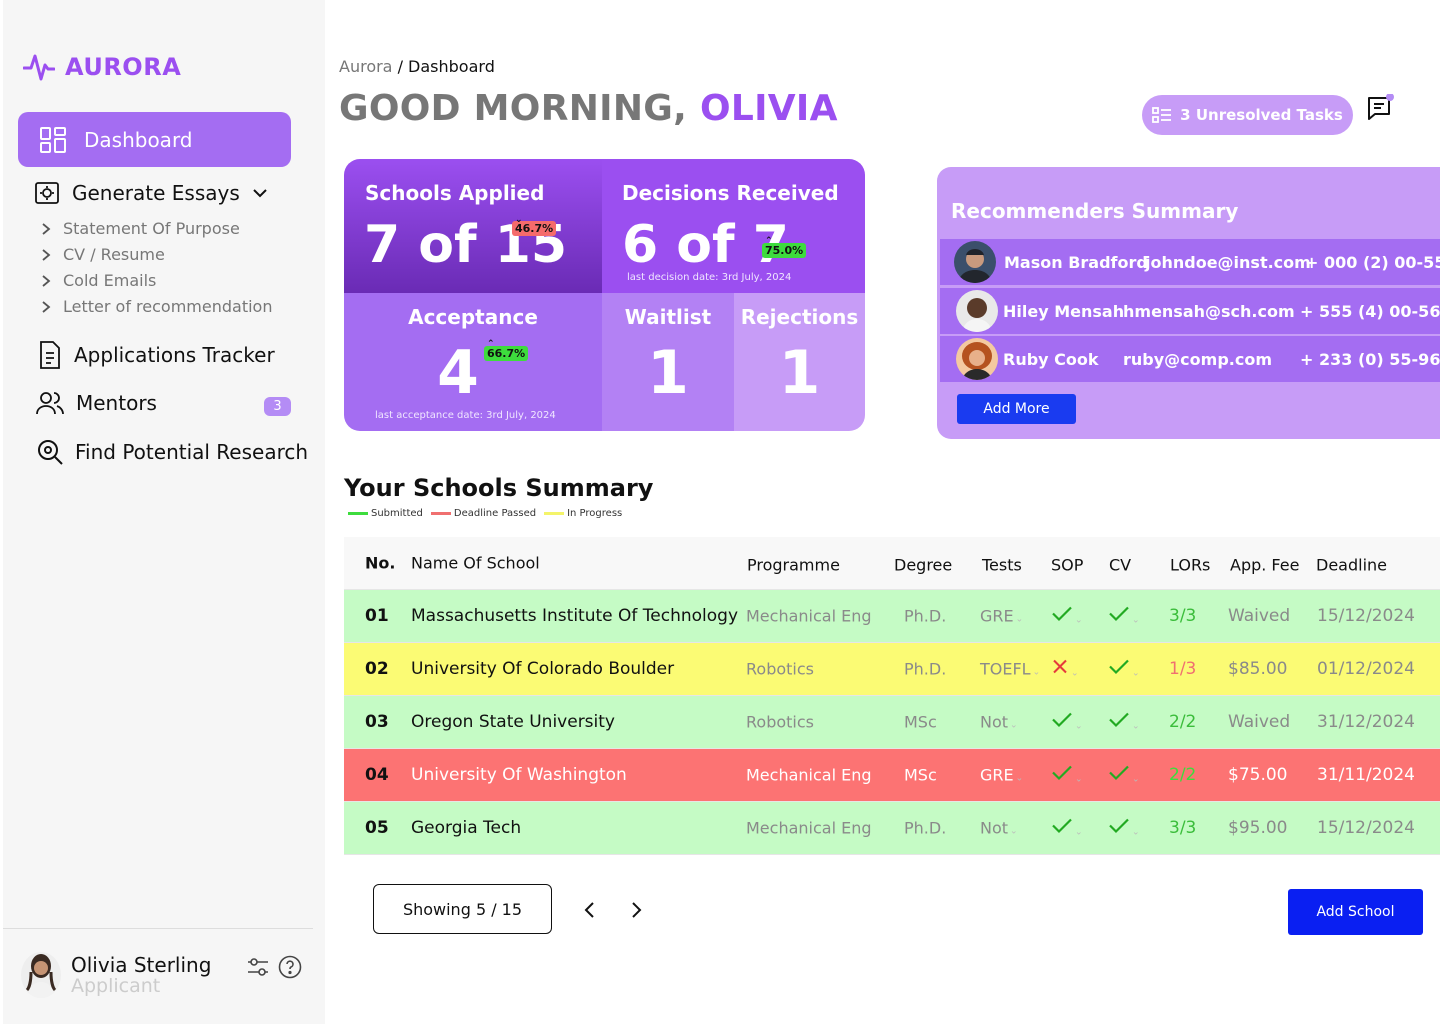 The height and width of the screenshot is (1024, 1440). Describe the element at coordinates (290, 967) in the screenshot. I see `help-icon` at that location.